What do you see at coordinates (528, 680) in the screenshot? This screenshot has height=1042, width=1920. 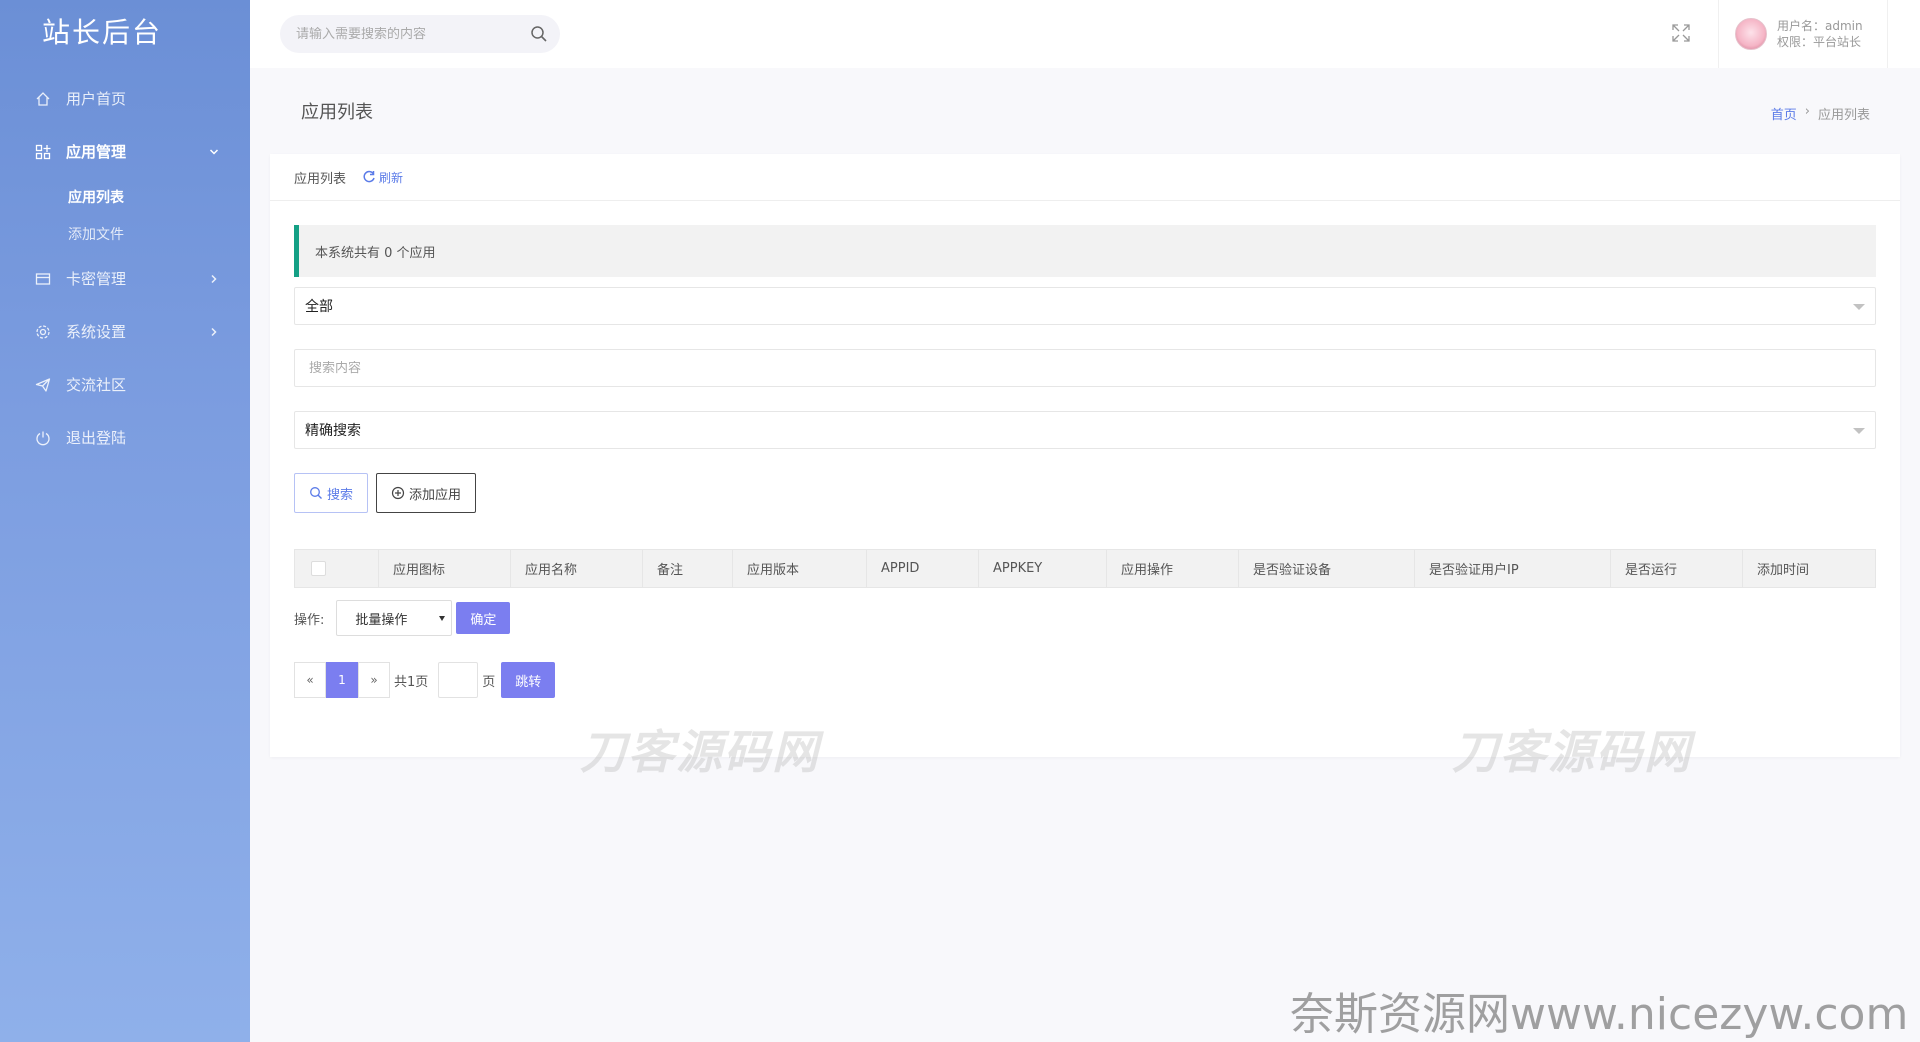 I see `jump-button: 跳转` at bounding box center [528, 680].